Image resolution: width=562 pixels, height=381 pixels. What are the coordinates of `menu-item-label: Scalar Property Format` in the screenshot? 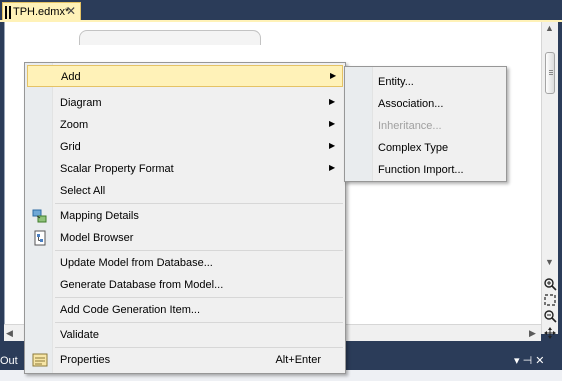 It's located at (117, 169).